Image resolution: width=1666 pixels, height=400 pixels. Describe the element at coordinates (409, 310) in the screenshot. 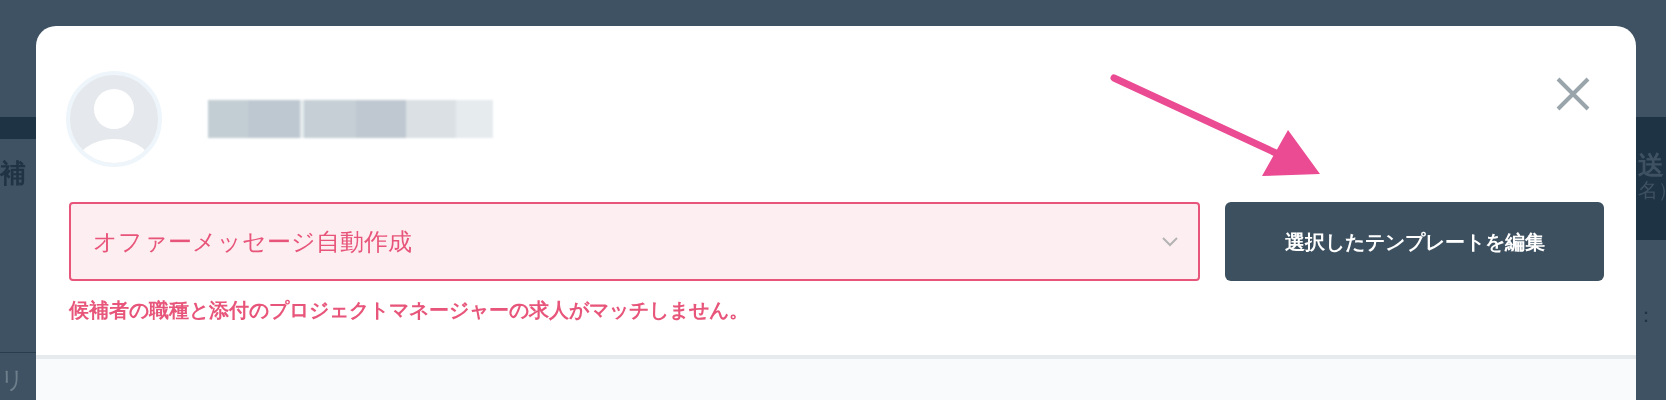

I see `error-message: 候補者の職種と添付のプロジェクトマネージャーの求人がマッチしません。` at that location.